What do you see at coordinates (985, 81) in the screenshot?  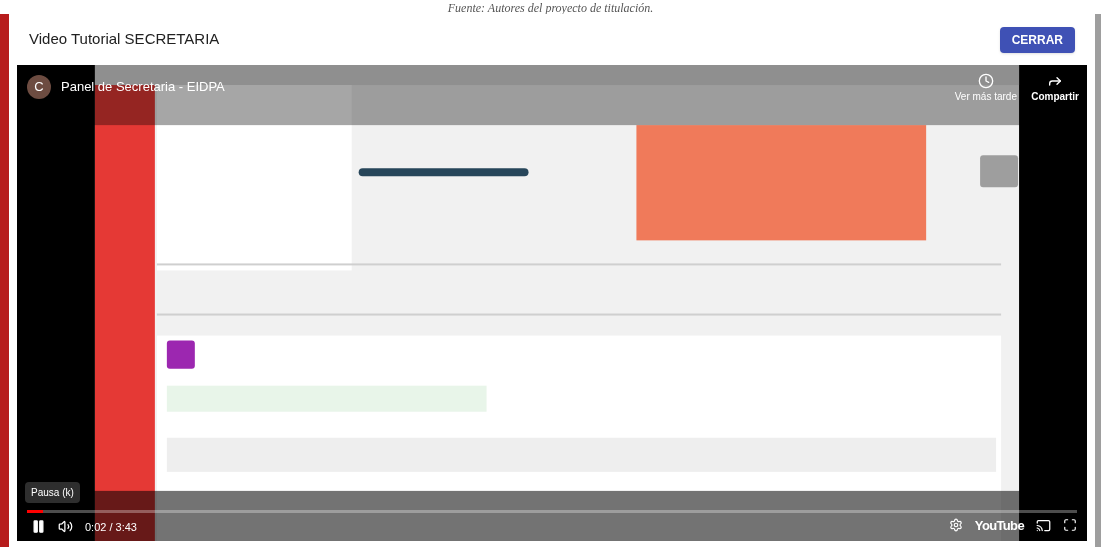 I see `clock-icon` at bounding box center [985, 81].